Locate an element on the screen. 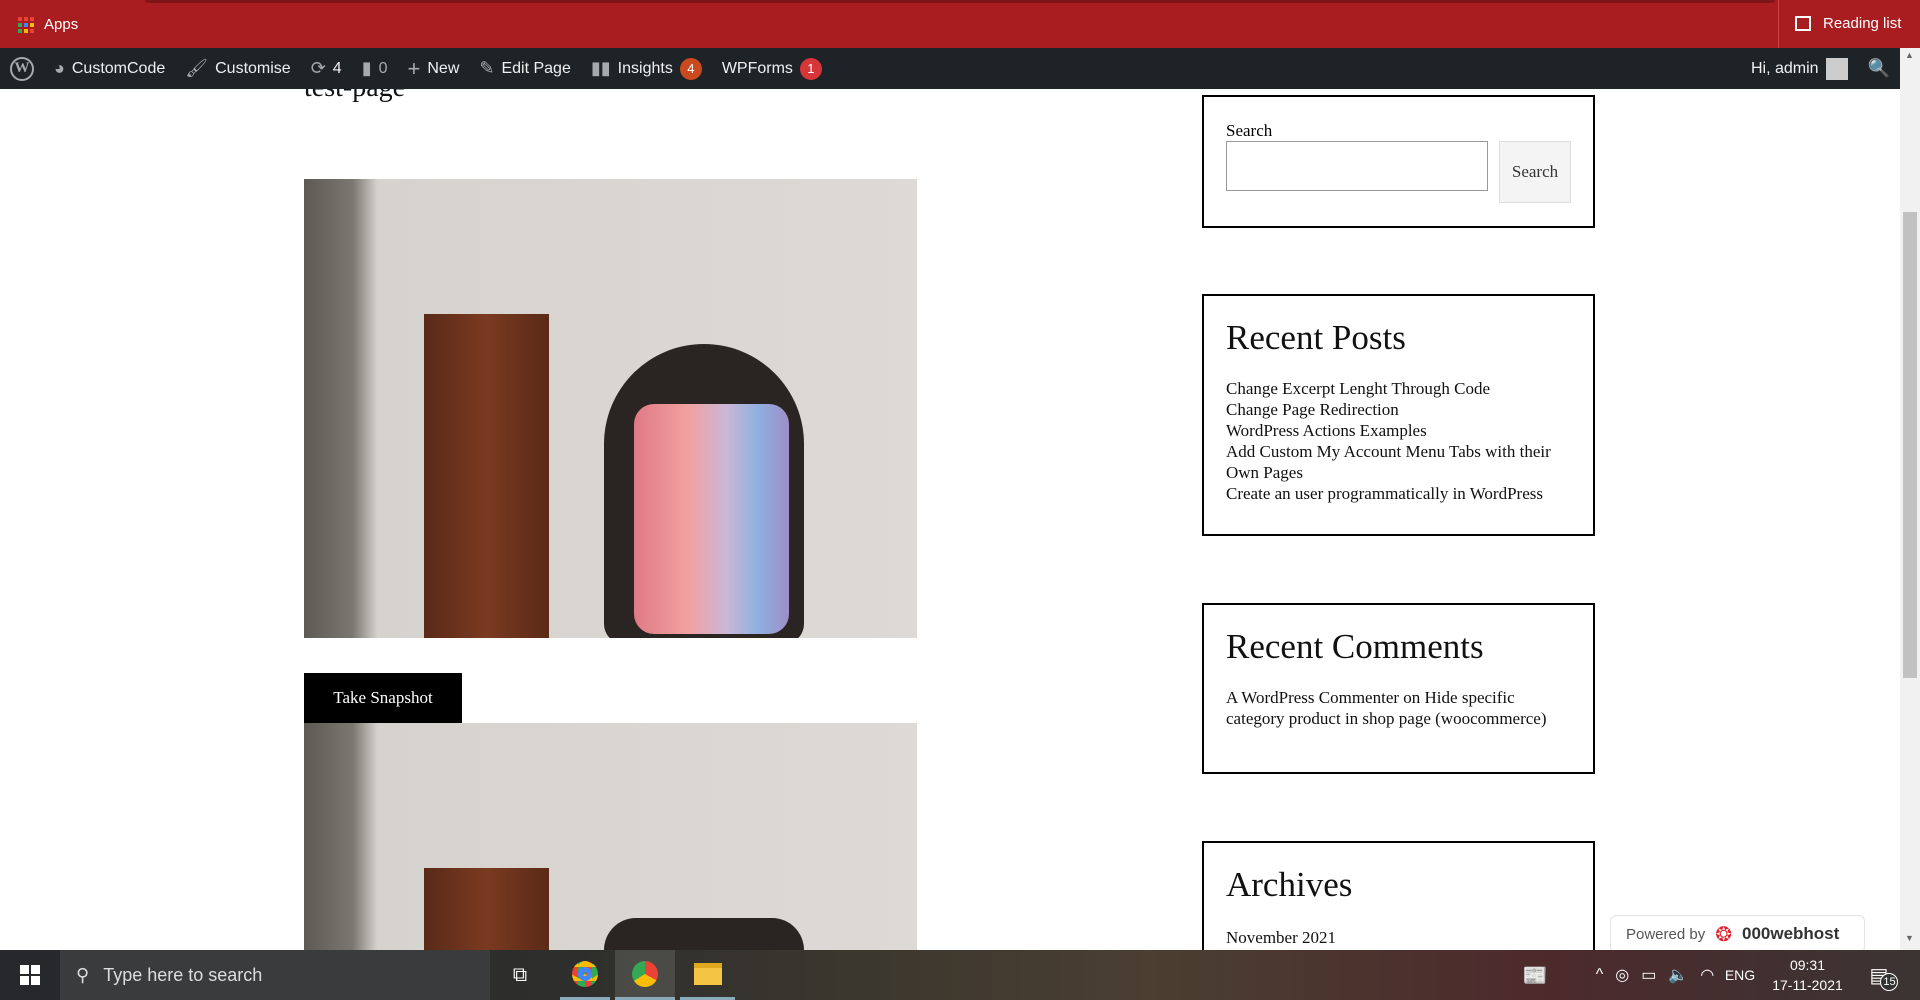 Image resolution: width=1920 pixels, height=1000 pixels. start-button is located at coordinates (30, 975).